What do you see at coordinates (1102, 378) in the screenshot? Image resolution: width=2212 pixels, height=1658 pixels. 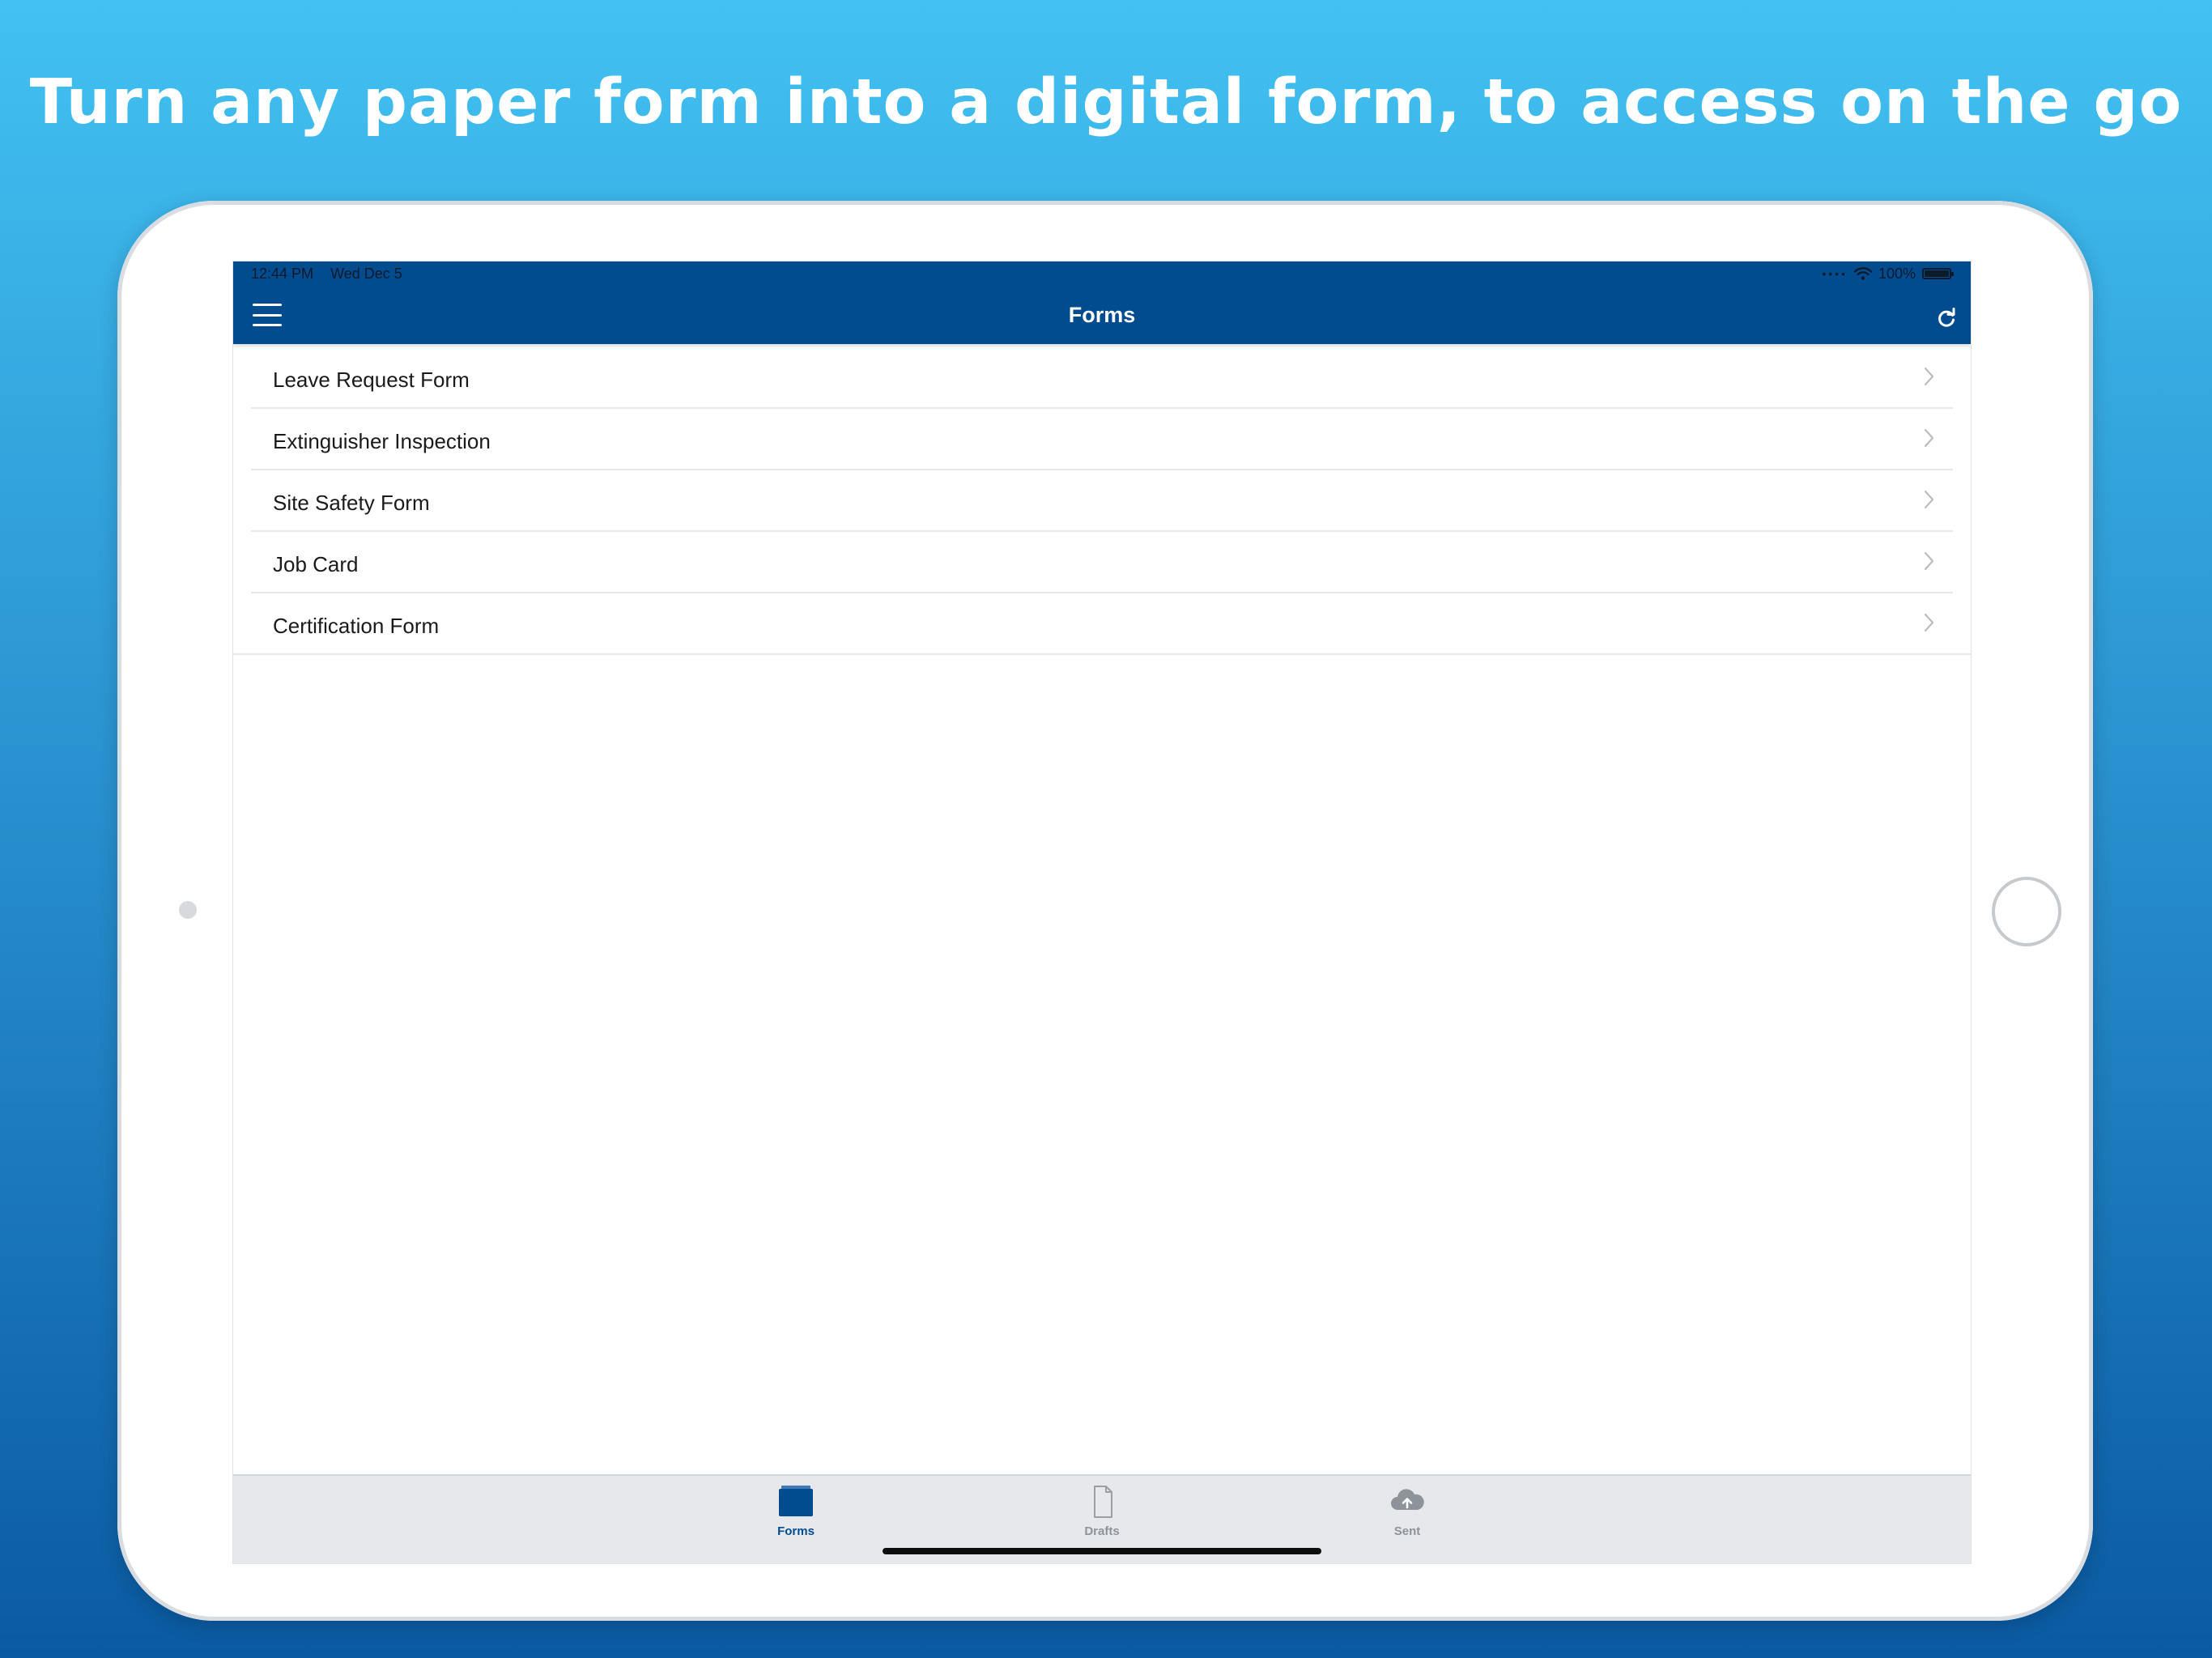 I see `form-list-item: Leave Request Form` at bounding box center [1102, 378].